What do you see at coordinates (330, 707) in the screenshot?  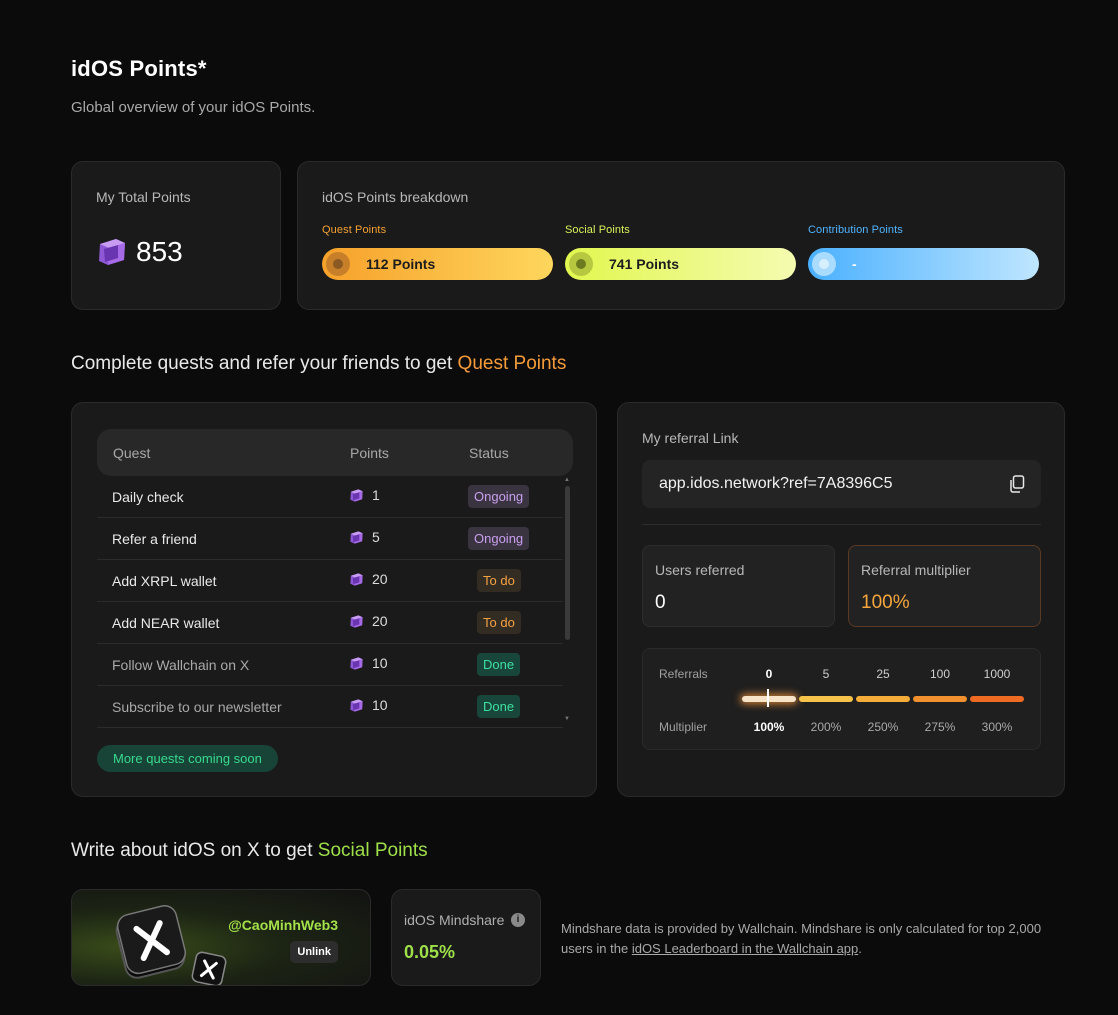 I see `quest-row: Subscribe to our newsletter 10 Done` at bounding box center [330, 707].